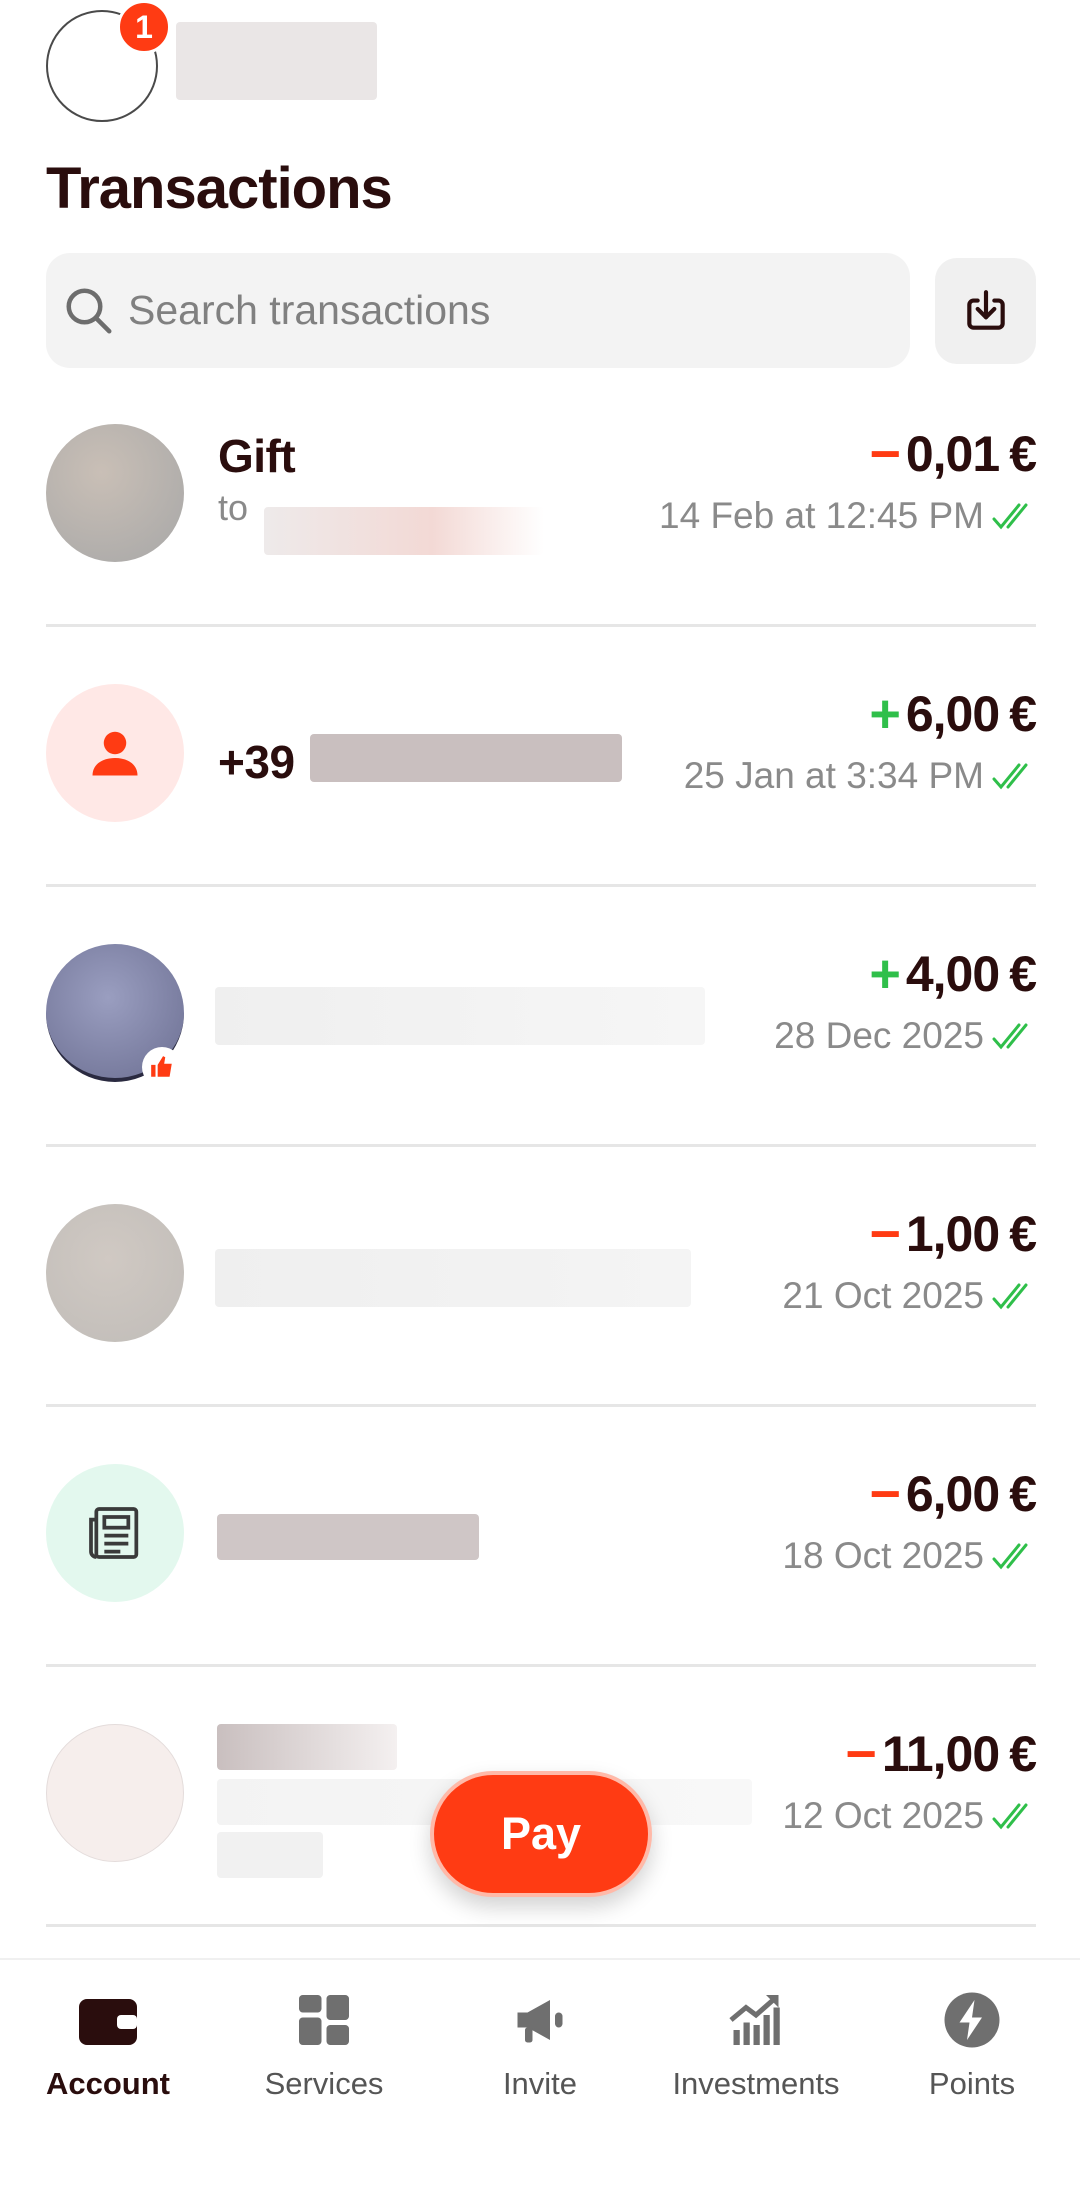  What do you see at coordinates (324, 2083) in the screenshot?
I see `tab-label: Services` at bounding box center [324, 2083].